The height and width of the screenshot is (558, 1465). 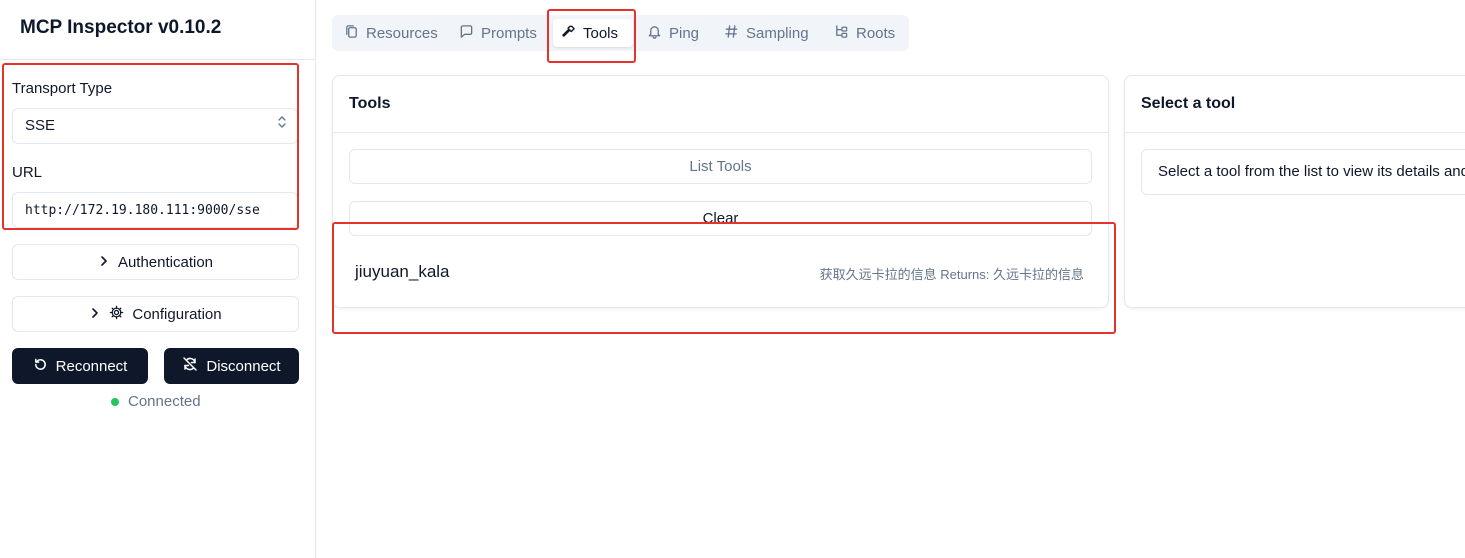 What do you see at coordinates (27, 172) in the screenshot?
I see `url-label: URL` at bounding box center [27, 172].